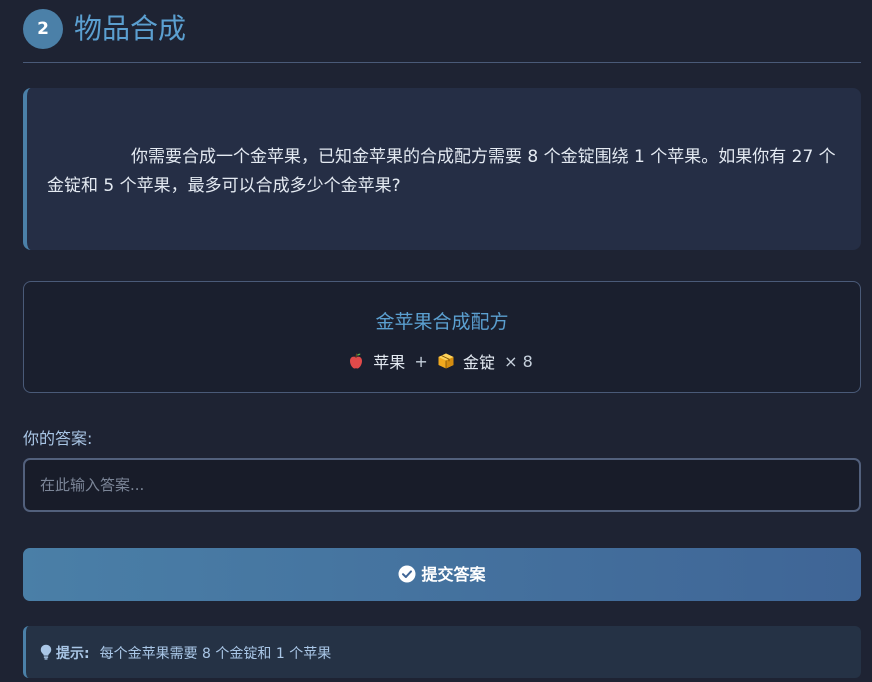 This screenshot has width=872, height=682. What do you see at coordinates (518, 361) in the screenshot?
I see `quantity-multiplier: × 8` at bounding box center [518, 361].